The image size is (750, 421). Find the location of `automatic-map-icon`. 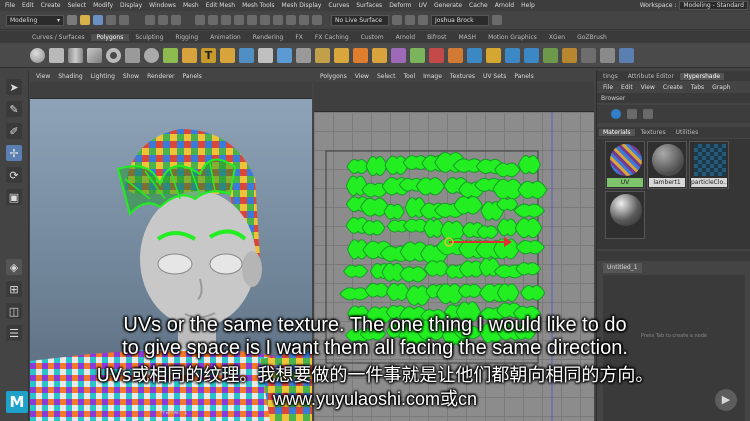

automatic-map-icon is located at coordinates (588, 55).